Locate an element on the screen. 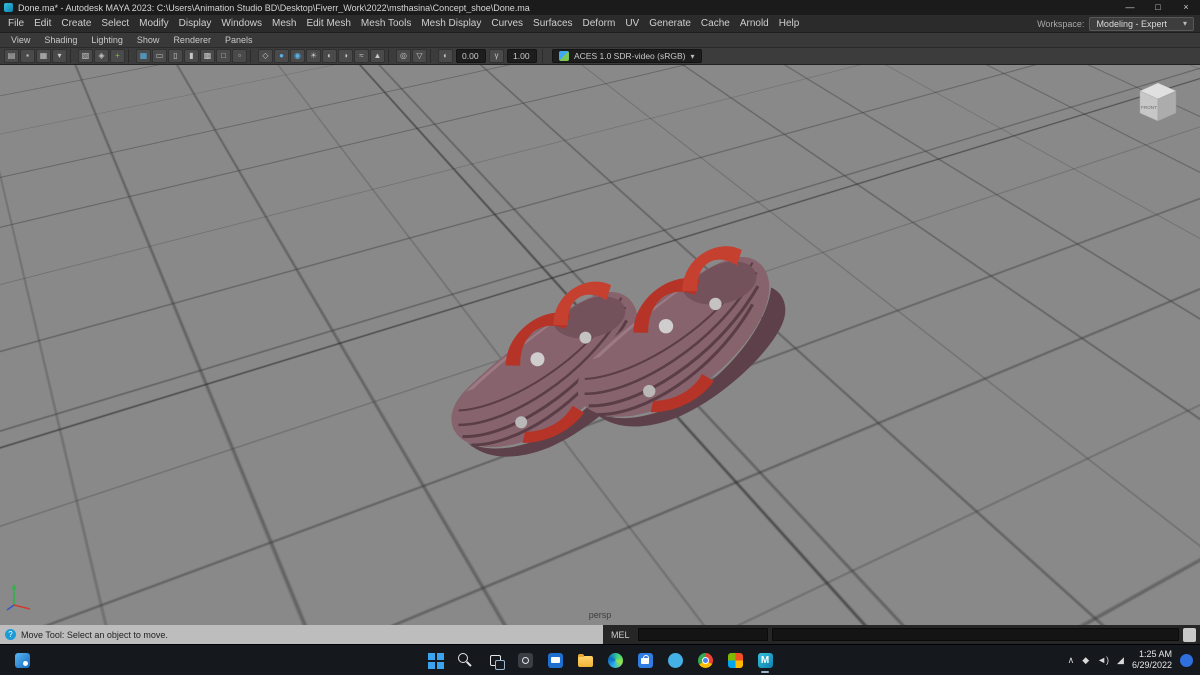 This screenshot has width=1200, height=675. hidden-icons-chevron-icon: ∧ is located at coordinates (1071, 660).